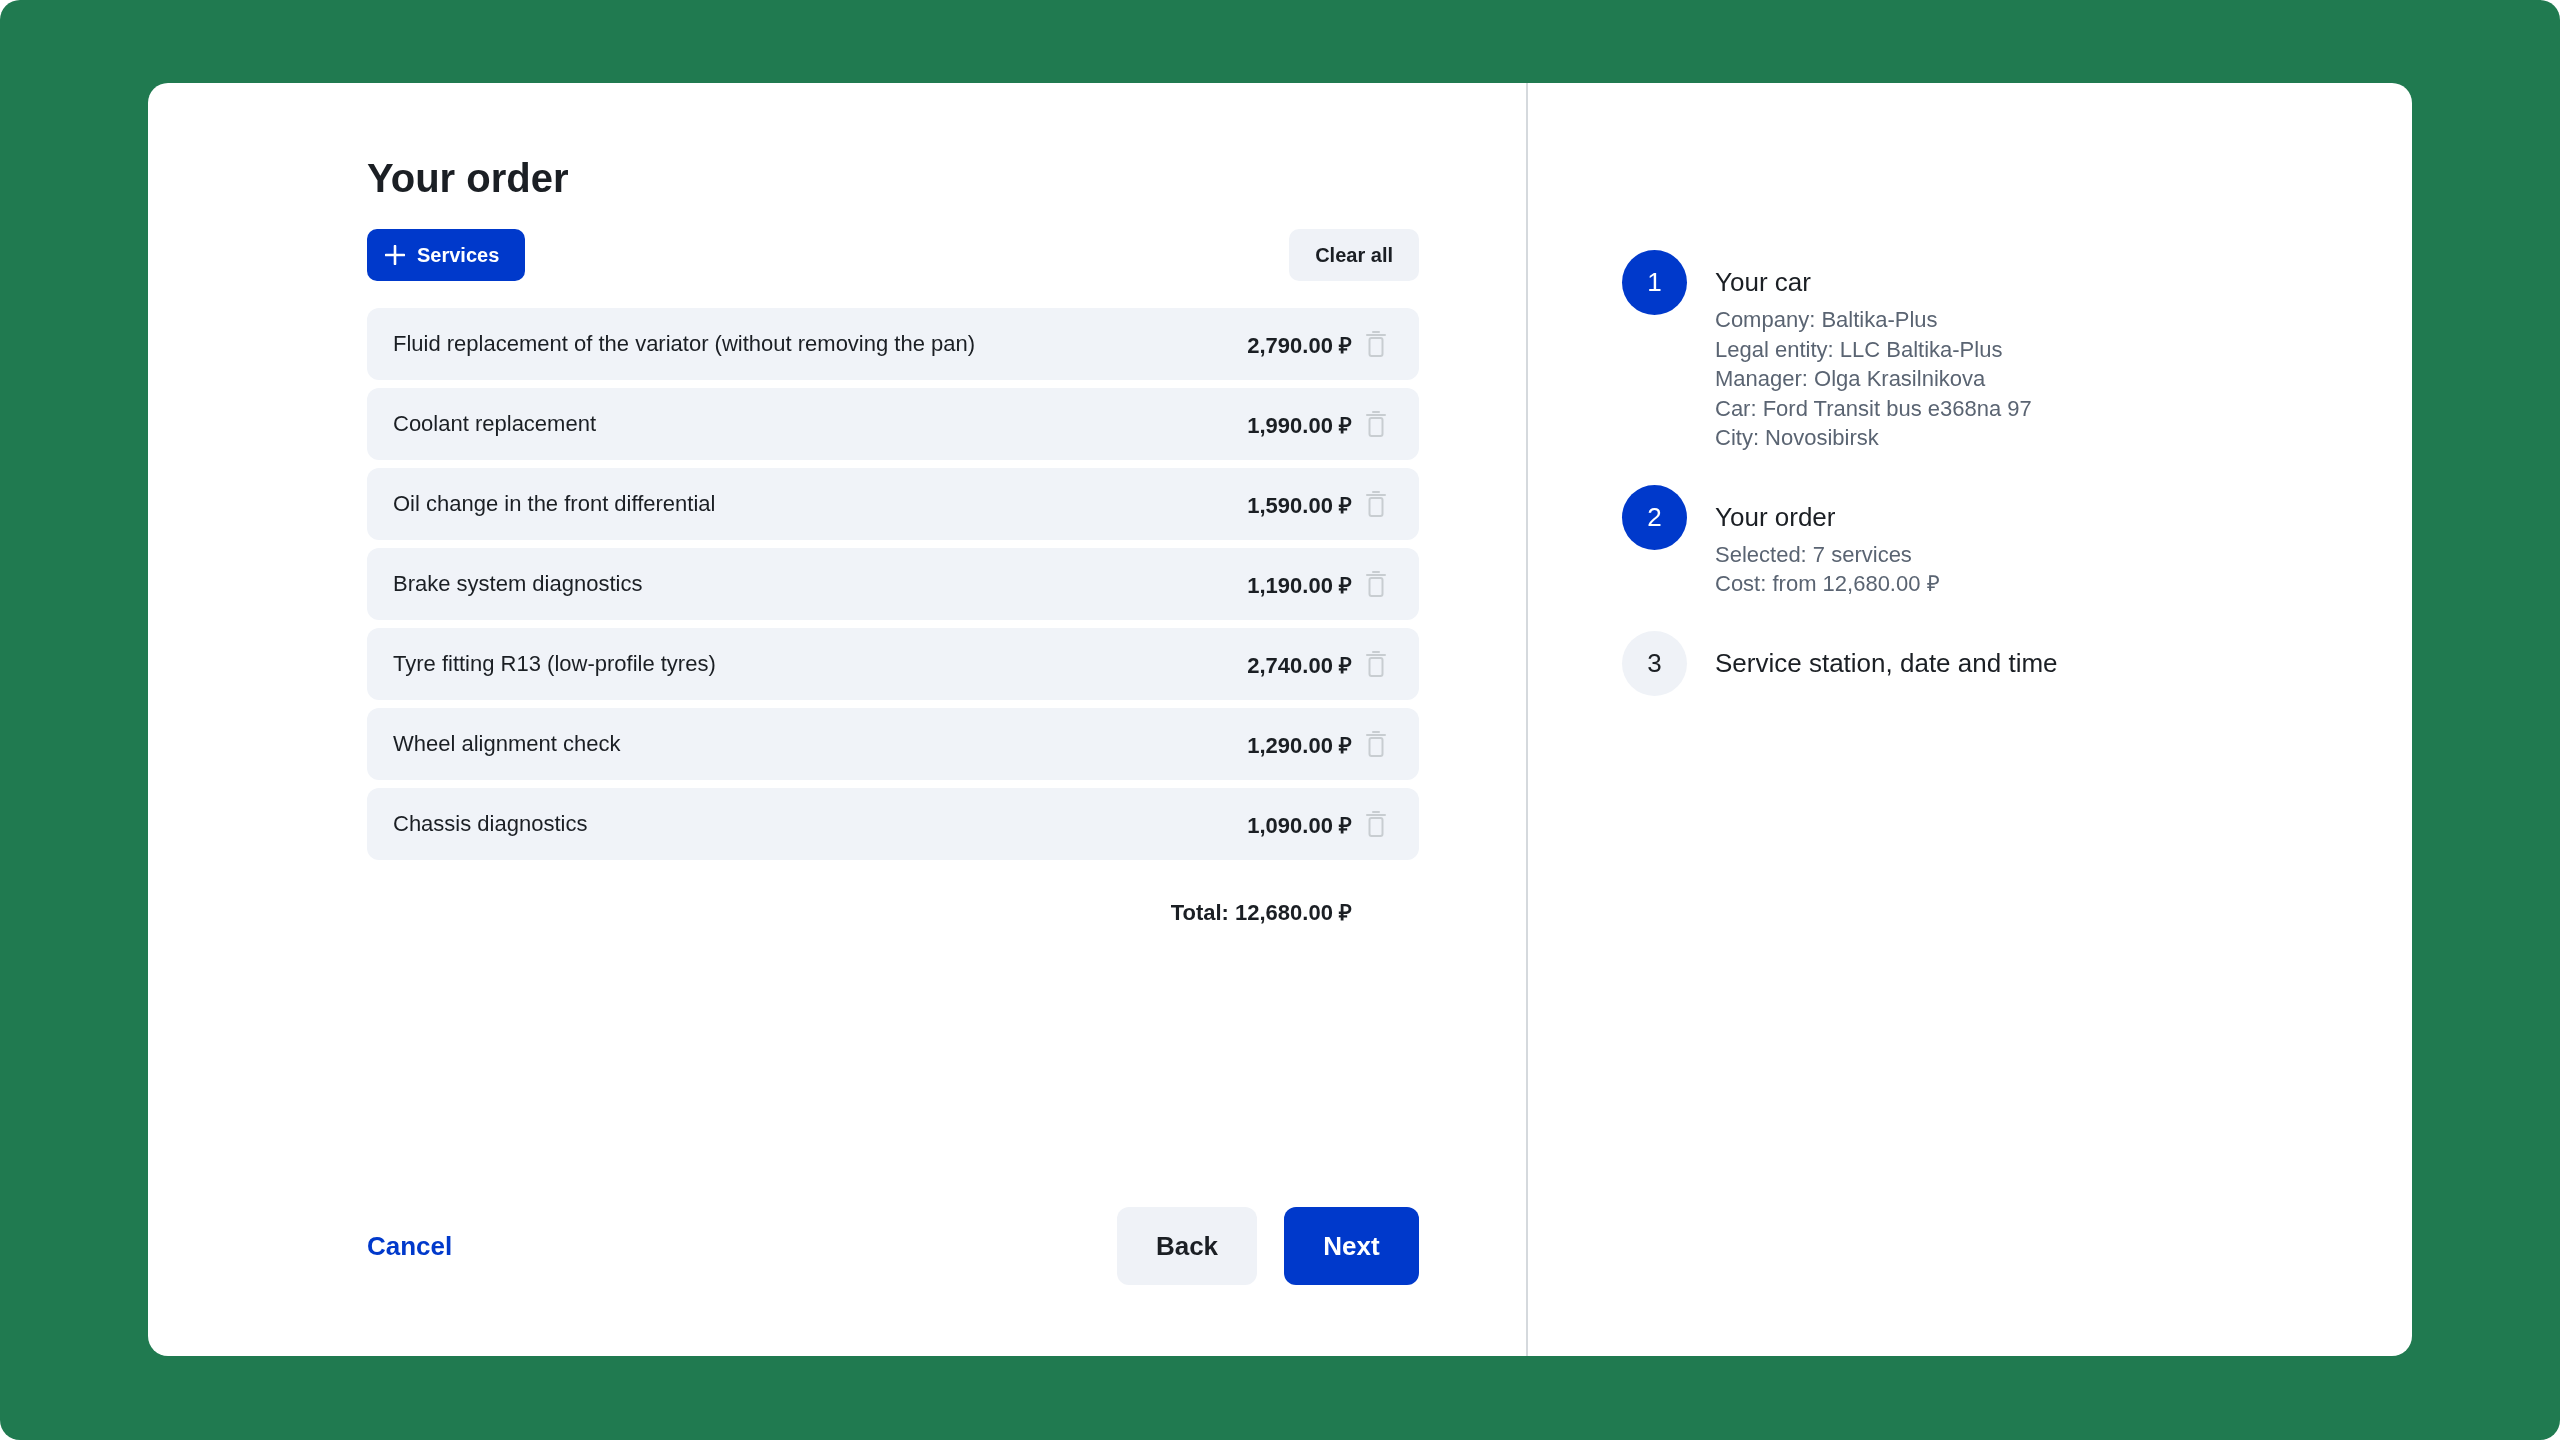  Describe the element at coordinates (555, 504) in the screenshot. I see `service-name: Oil change in the front differential` at that location.